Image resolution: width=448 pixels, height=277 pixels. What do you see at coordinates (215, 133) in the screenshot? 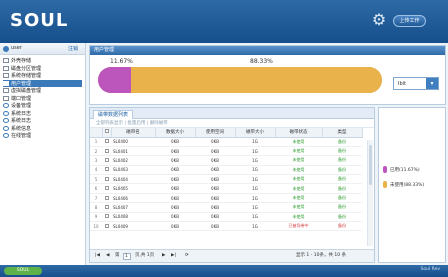
I see `column-header: 使用空间` at bounding box center [215, 133].